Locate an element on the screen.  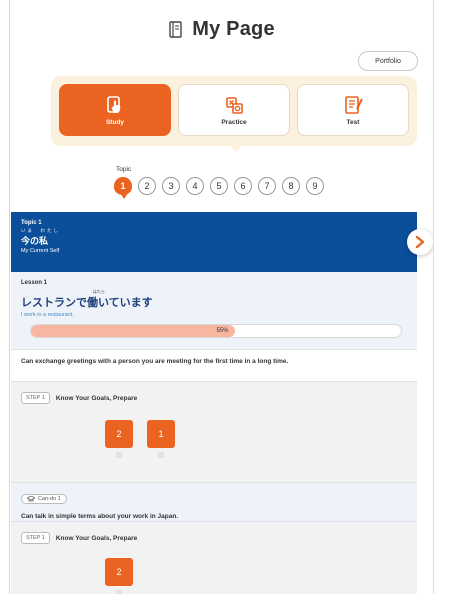
topic-pill-4: 4 is located at coordinates (195, 186).